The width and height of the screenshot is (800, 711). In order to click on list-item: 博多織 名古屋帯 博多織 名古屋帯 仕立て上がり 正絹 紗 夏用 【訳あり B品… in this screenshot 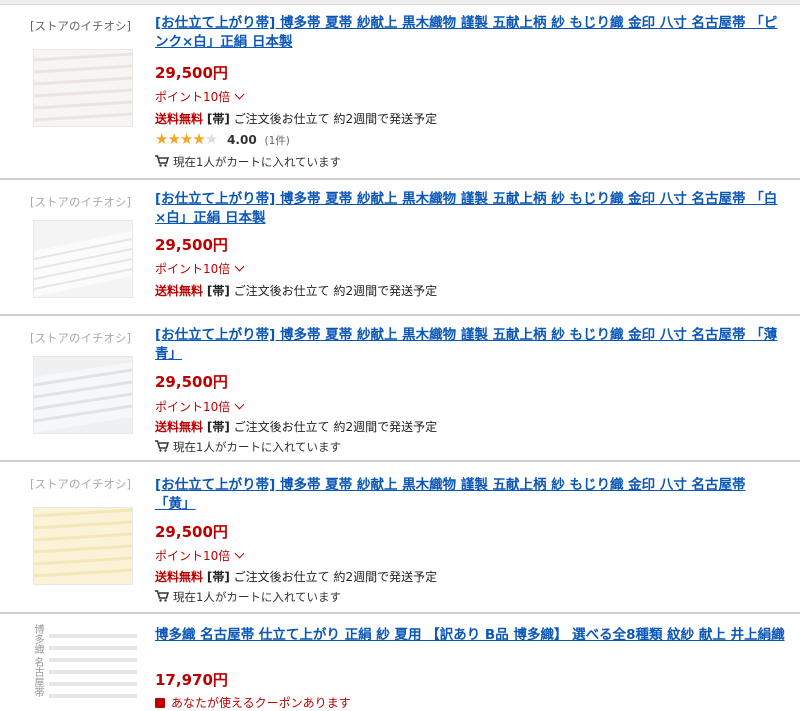, I will do `click(400, 662)`.